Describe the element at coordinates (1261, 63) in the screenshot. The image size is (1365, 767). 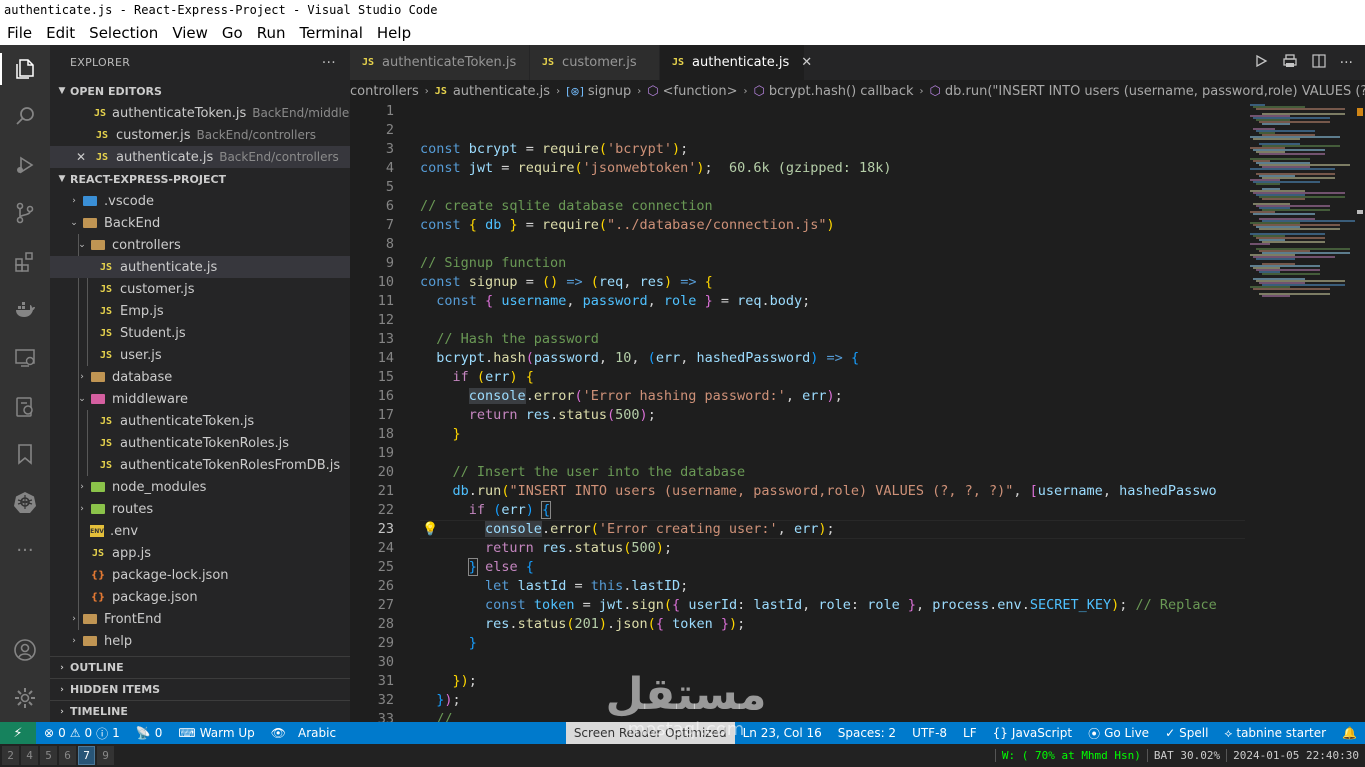
I see `run-icon` at that location.